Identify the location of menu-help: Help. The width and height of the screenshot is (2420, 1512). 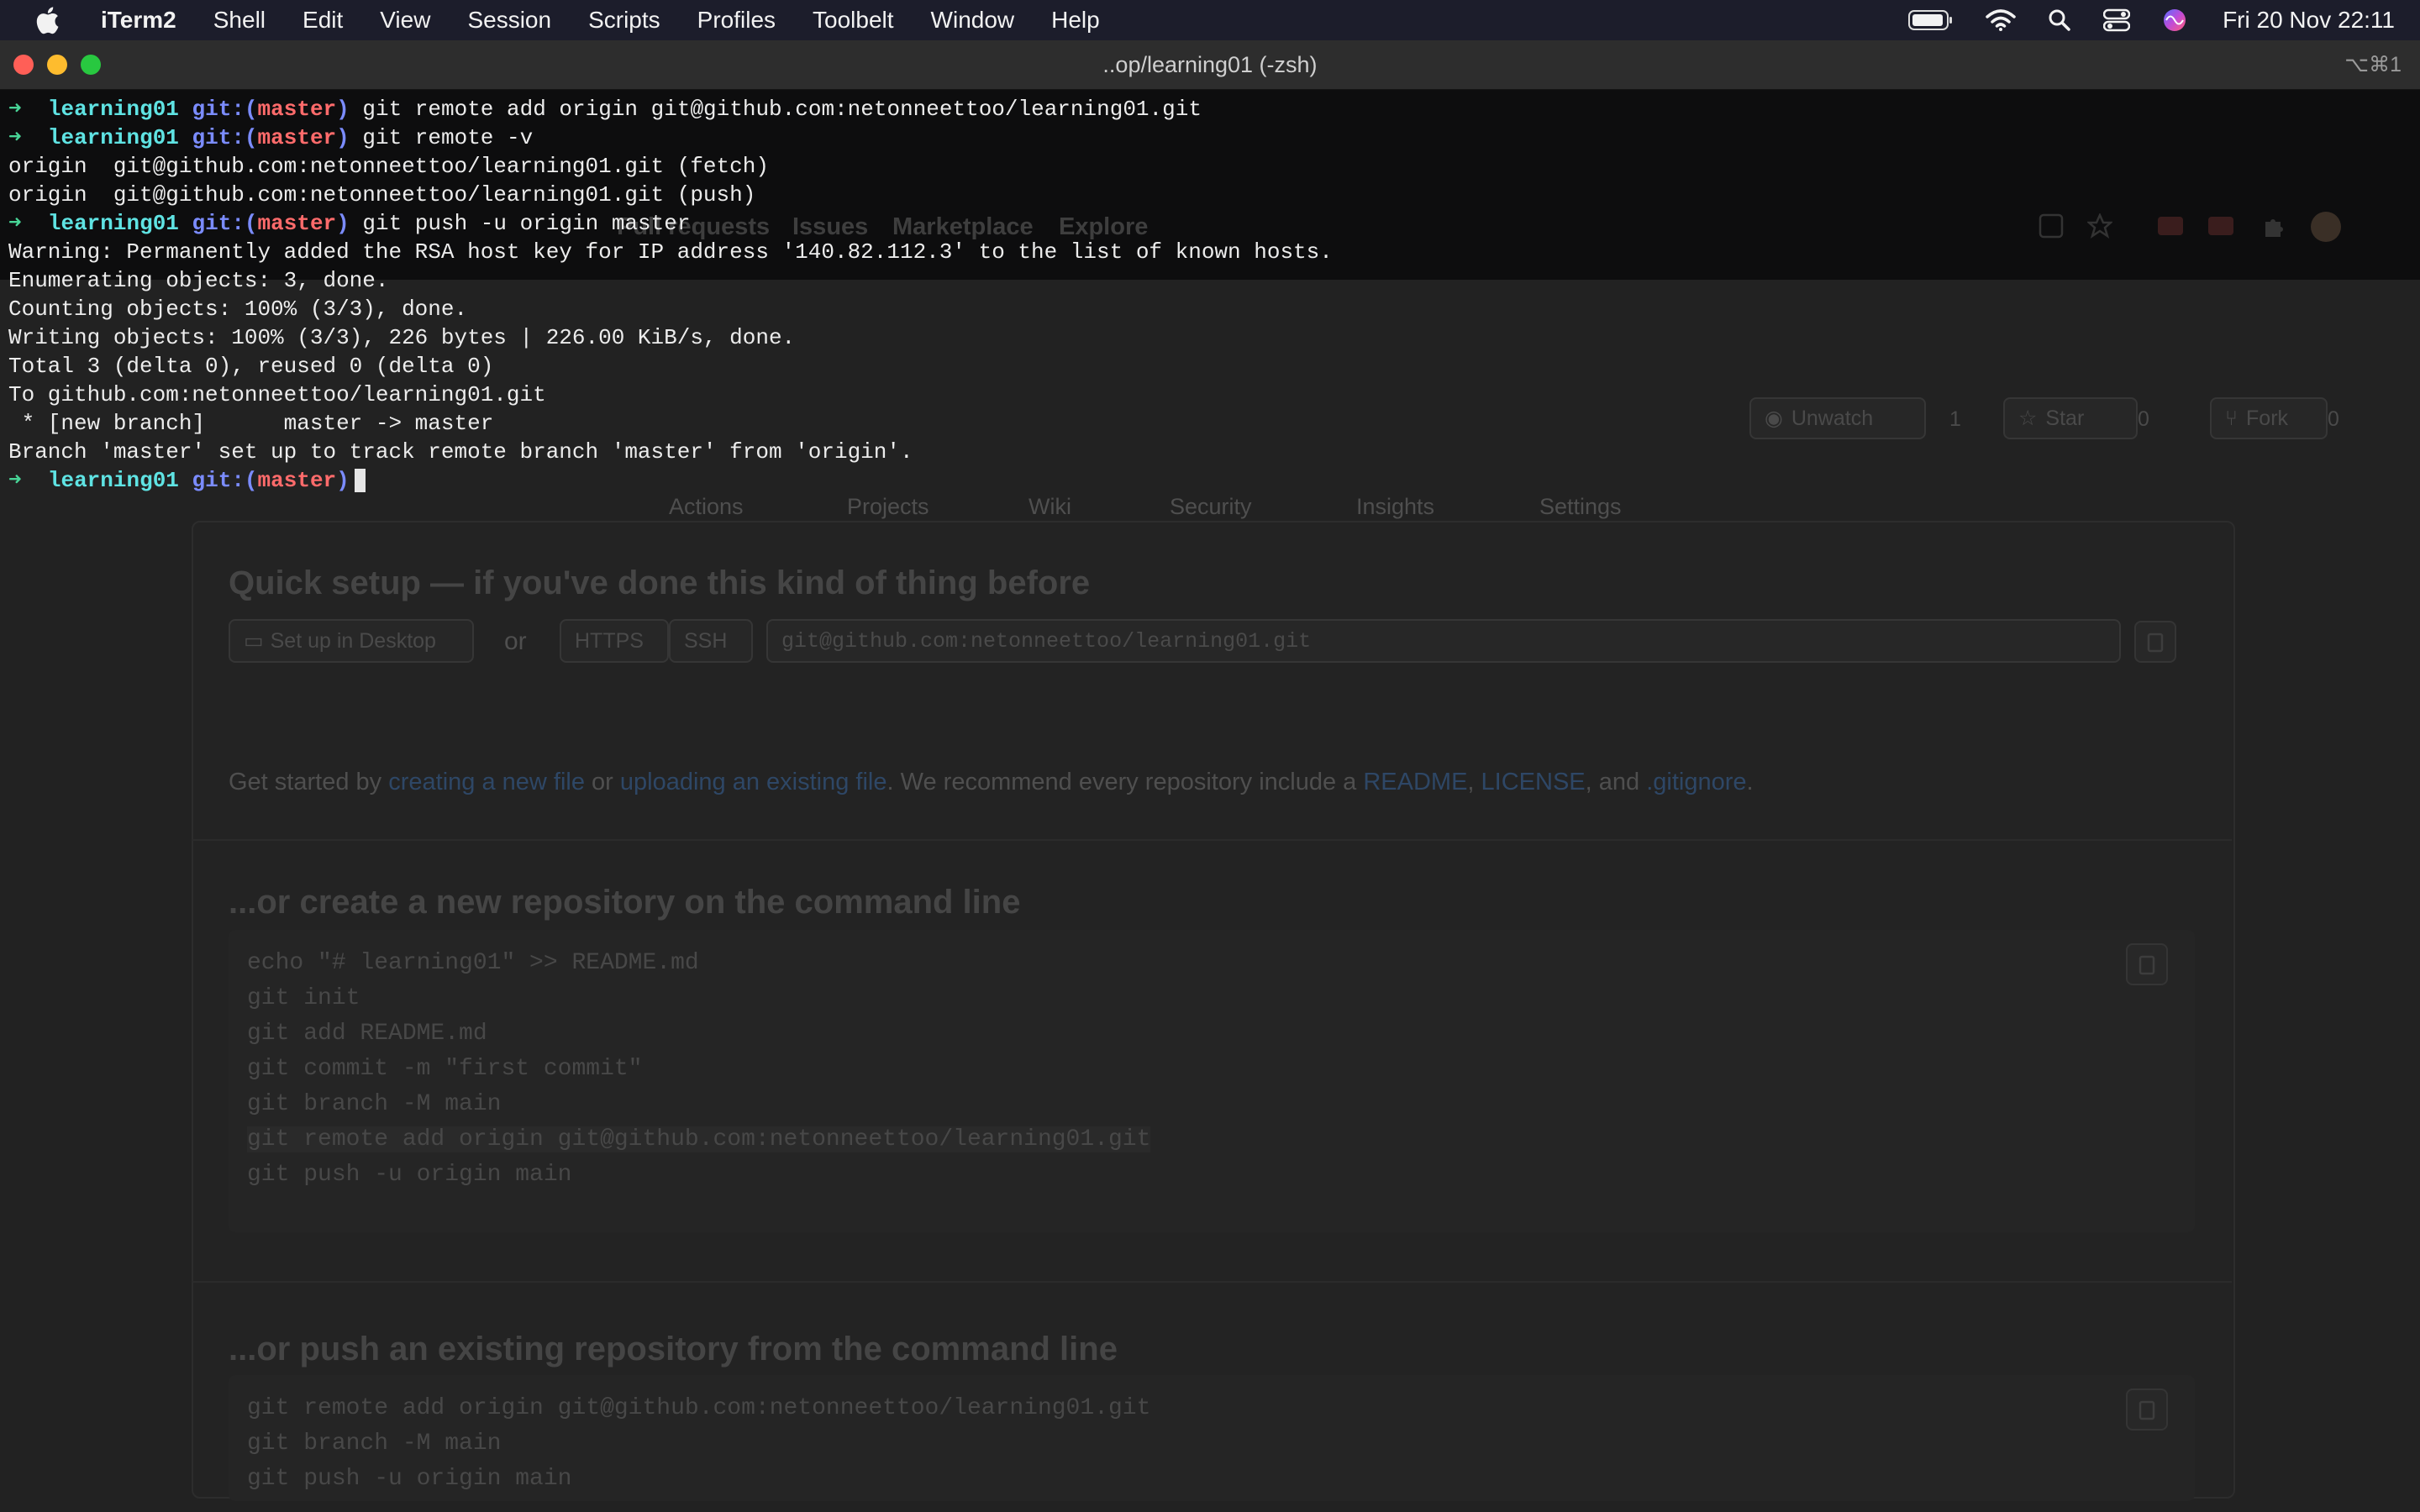
(1075, 20).